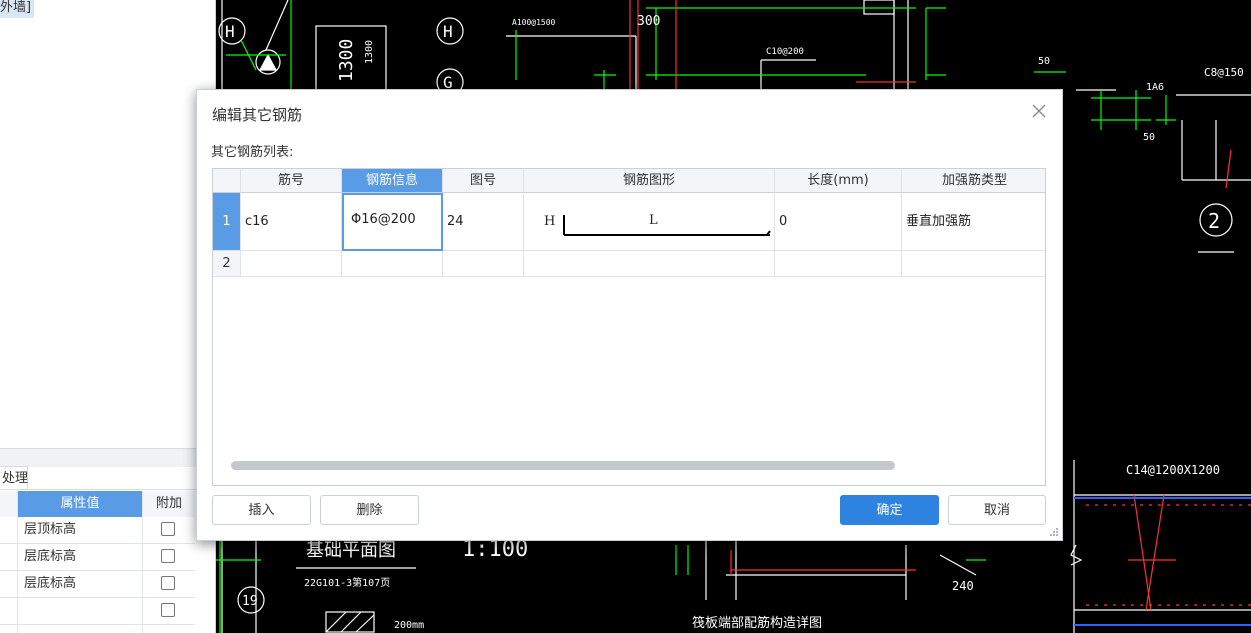 This screenshot has width=1251, height=633. I want to click on delete-button: 删除, so click(369, 510).